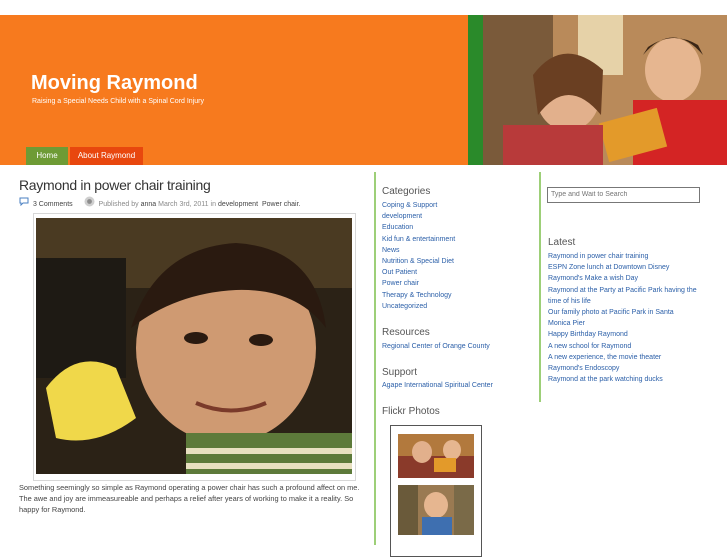 This screenshot has width=727, height=557. Describe the element at coordinates (562, 242) in the screenshot. I see `latest-heading: Latest` at that location.